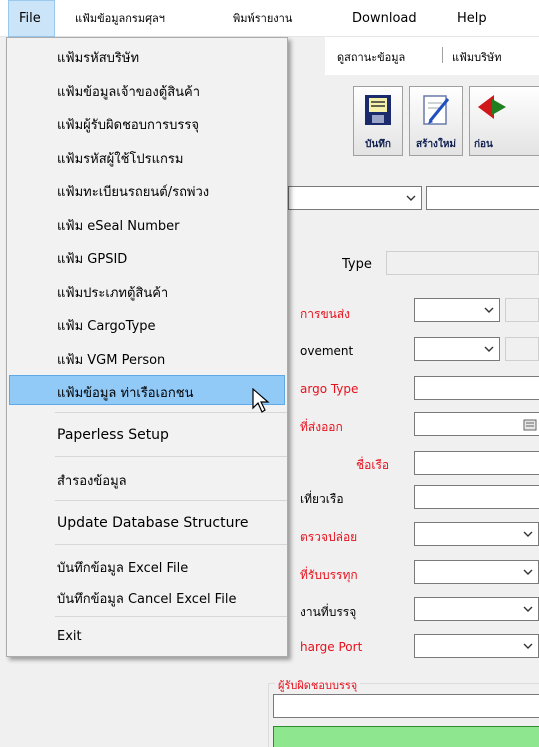  Describe the element at coordinates (147, 565) in the screenshot. I see `menu-item-save-excel: บันทึกข้อมูล Excel File` at that location.